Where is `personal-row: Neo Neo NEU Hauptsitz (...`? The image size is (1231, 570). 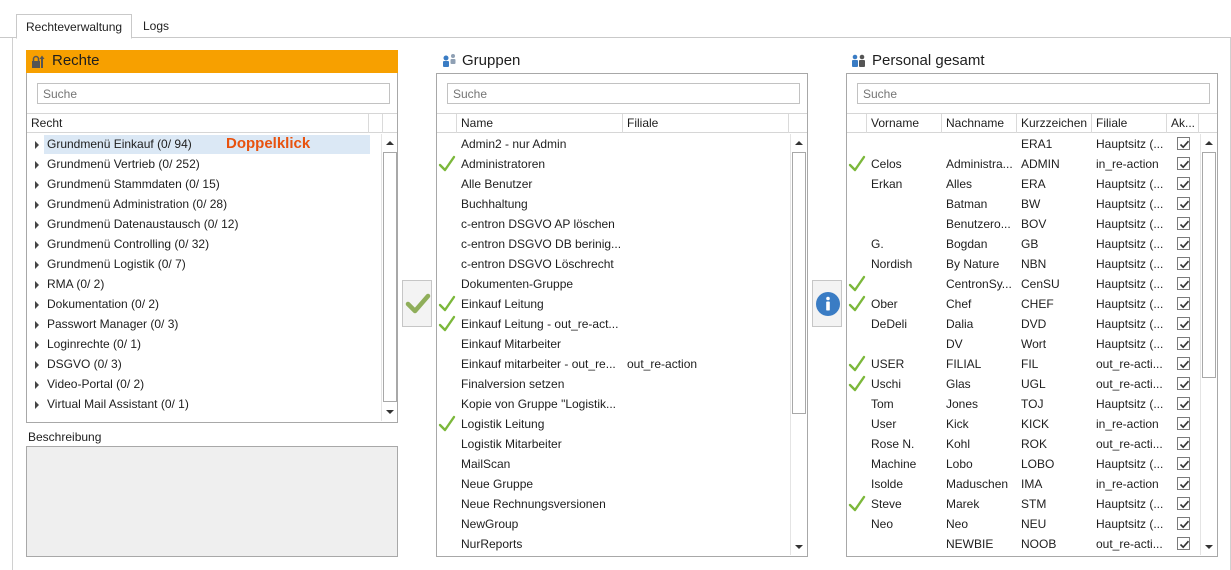 personal-row: Neo Neo NEU Hauptsitz (... is located at coordinates (1023, 524).